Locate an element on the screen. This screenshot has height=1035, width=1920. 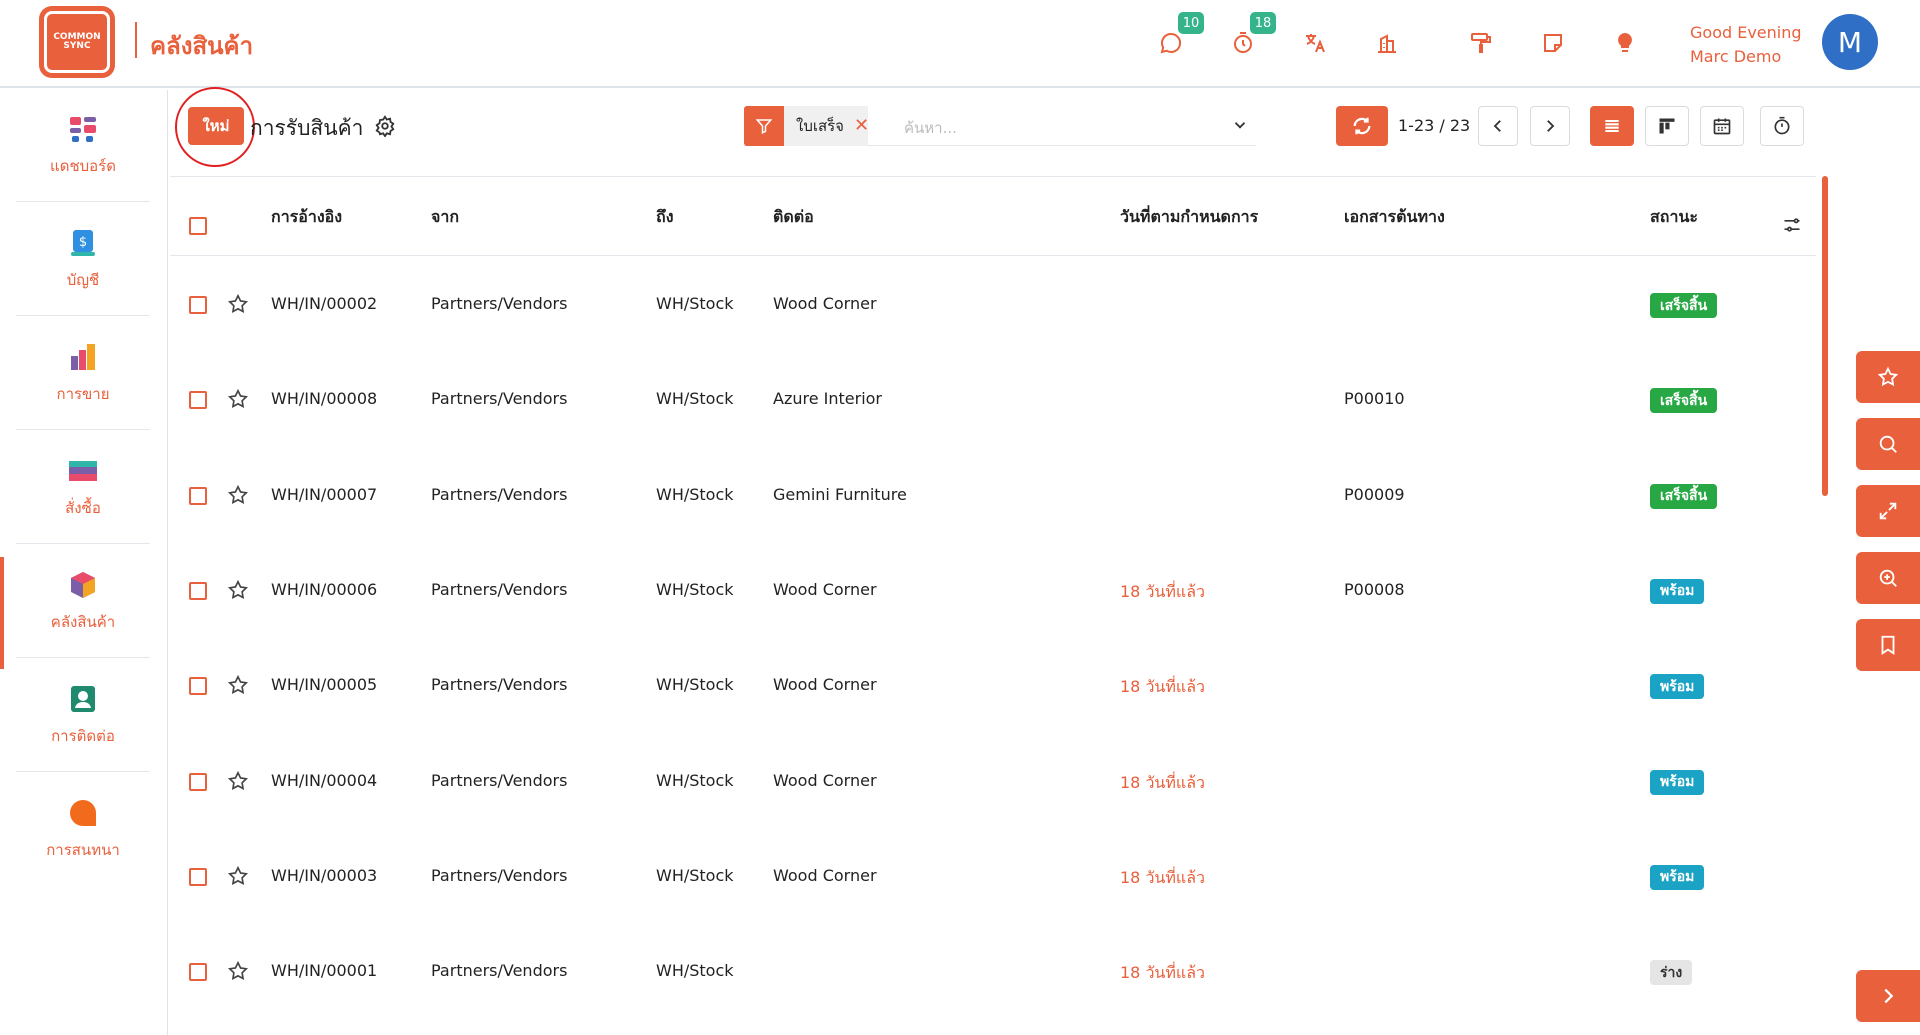
column-header-status: สถานะ is located at coordinates (1674, 217).